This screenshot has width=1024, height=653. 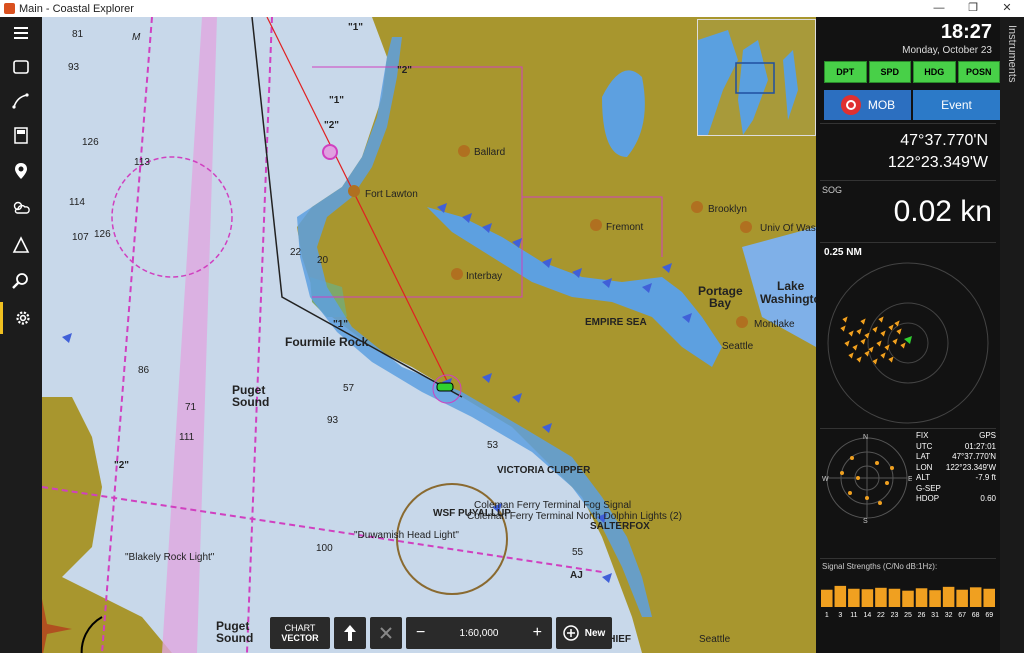 I want to click on gps-row: FIX GPS, so click(x=956, y=436).